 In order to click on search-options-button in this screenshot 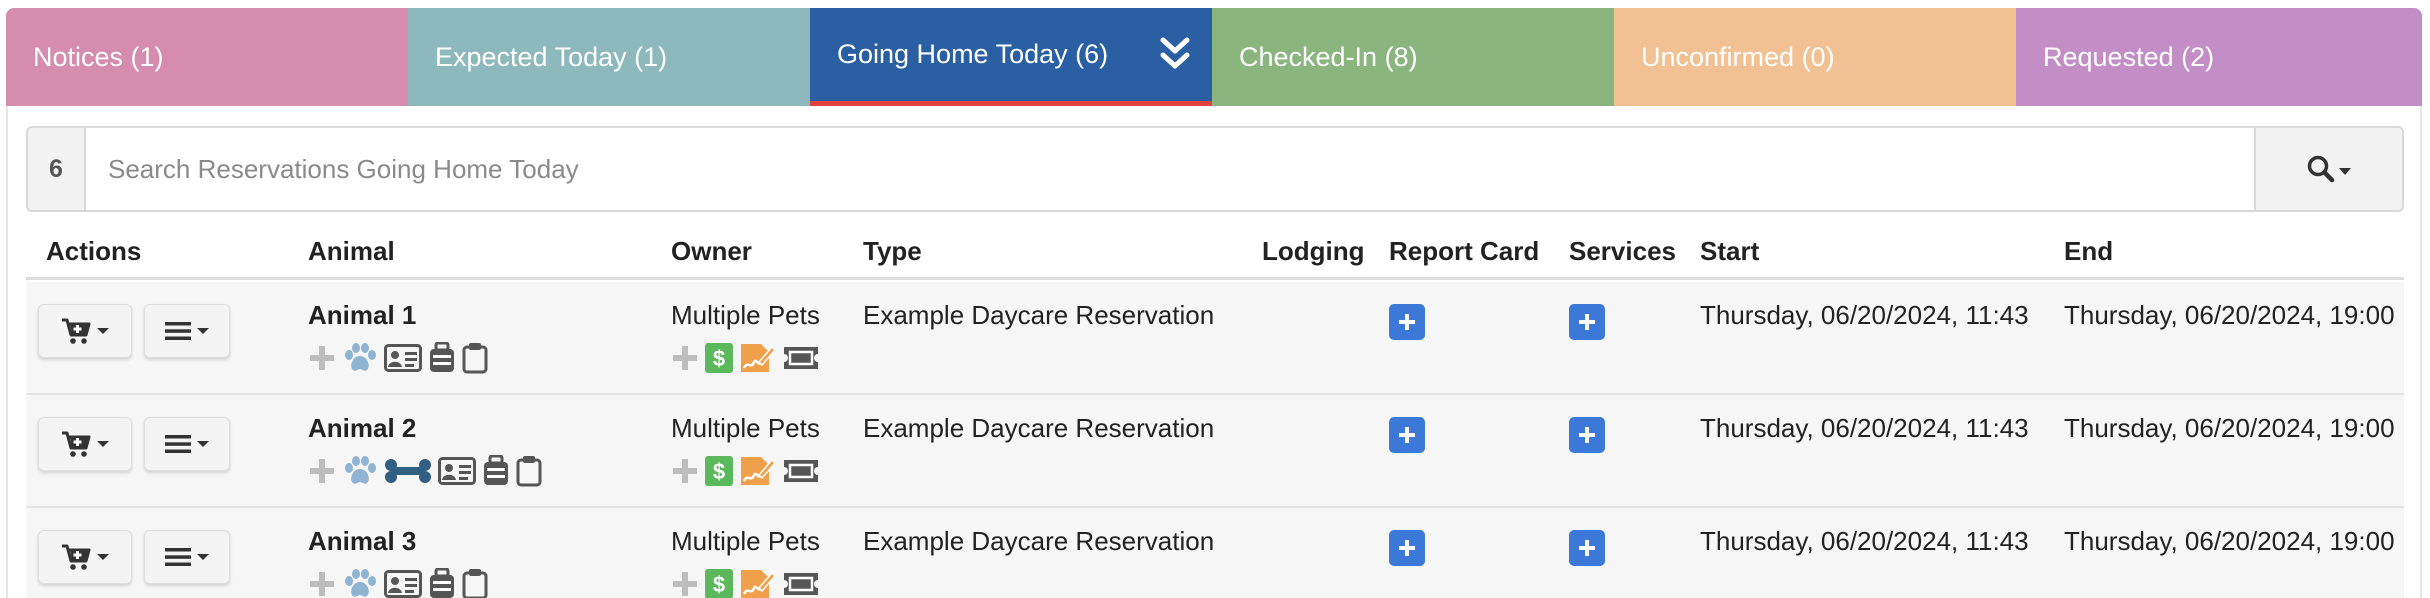, I will do `click(2328, 169)`.